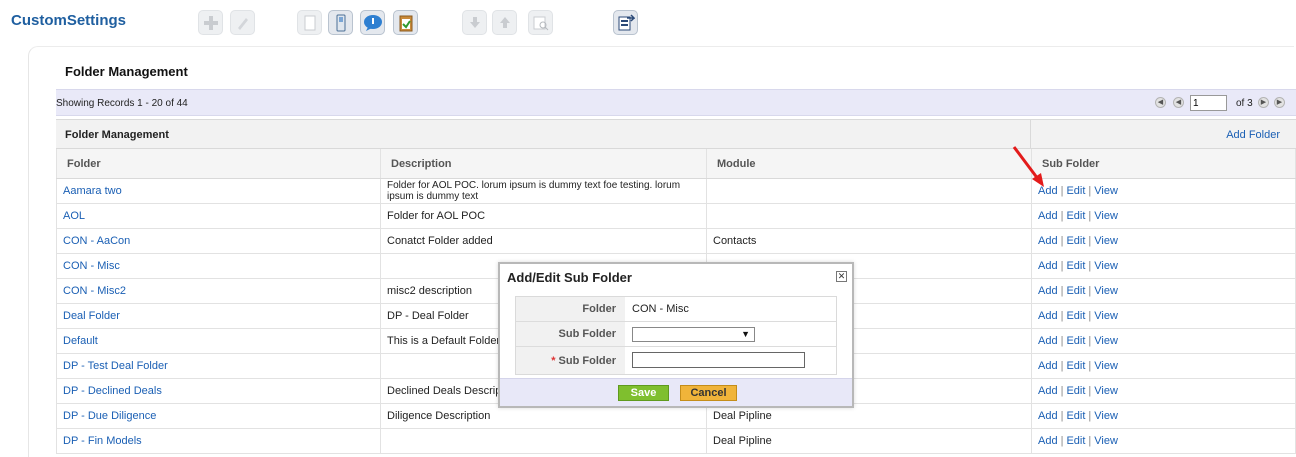  Describe the element at coordinates (643, 393) in the screenshot. I see `save-button: Save` at that location.